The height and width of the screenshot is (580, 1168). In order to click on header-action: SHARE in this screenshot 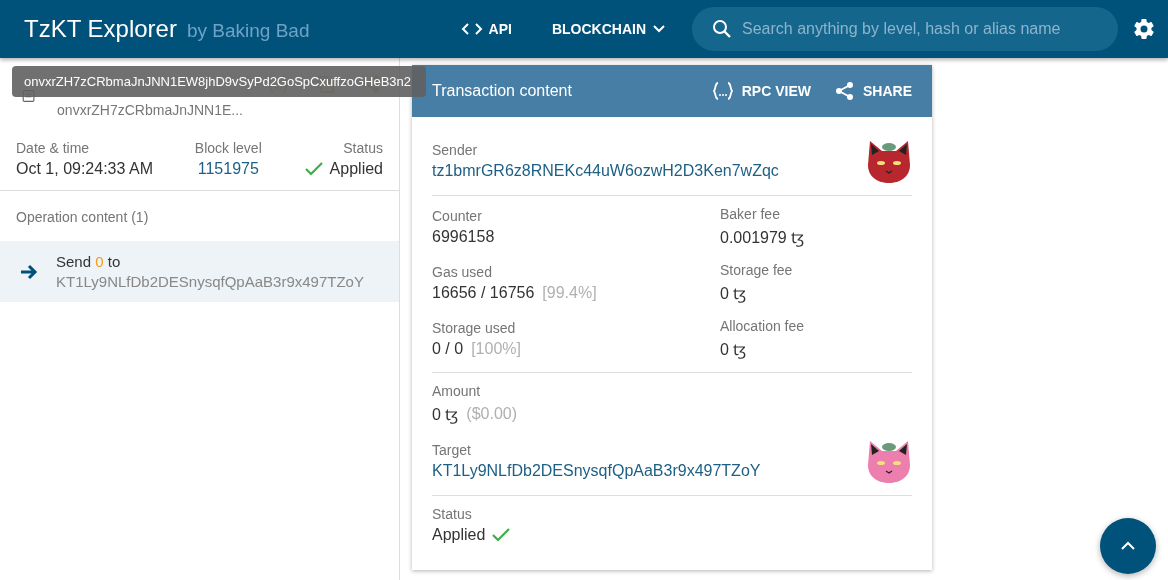, I will do `click(873, 91)`.